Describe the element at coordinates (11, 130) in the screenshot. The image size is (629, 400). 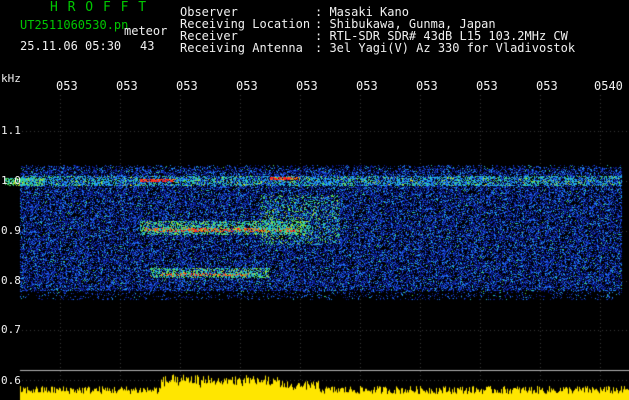
I see `y-tick-1-1: 1.1` at that location.